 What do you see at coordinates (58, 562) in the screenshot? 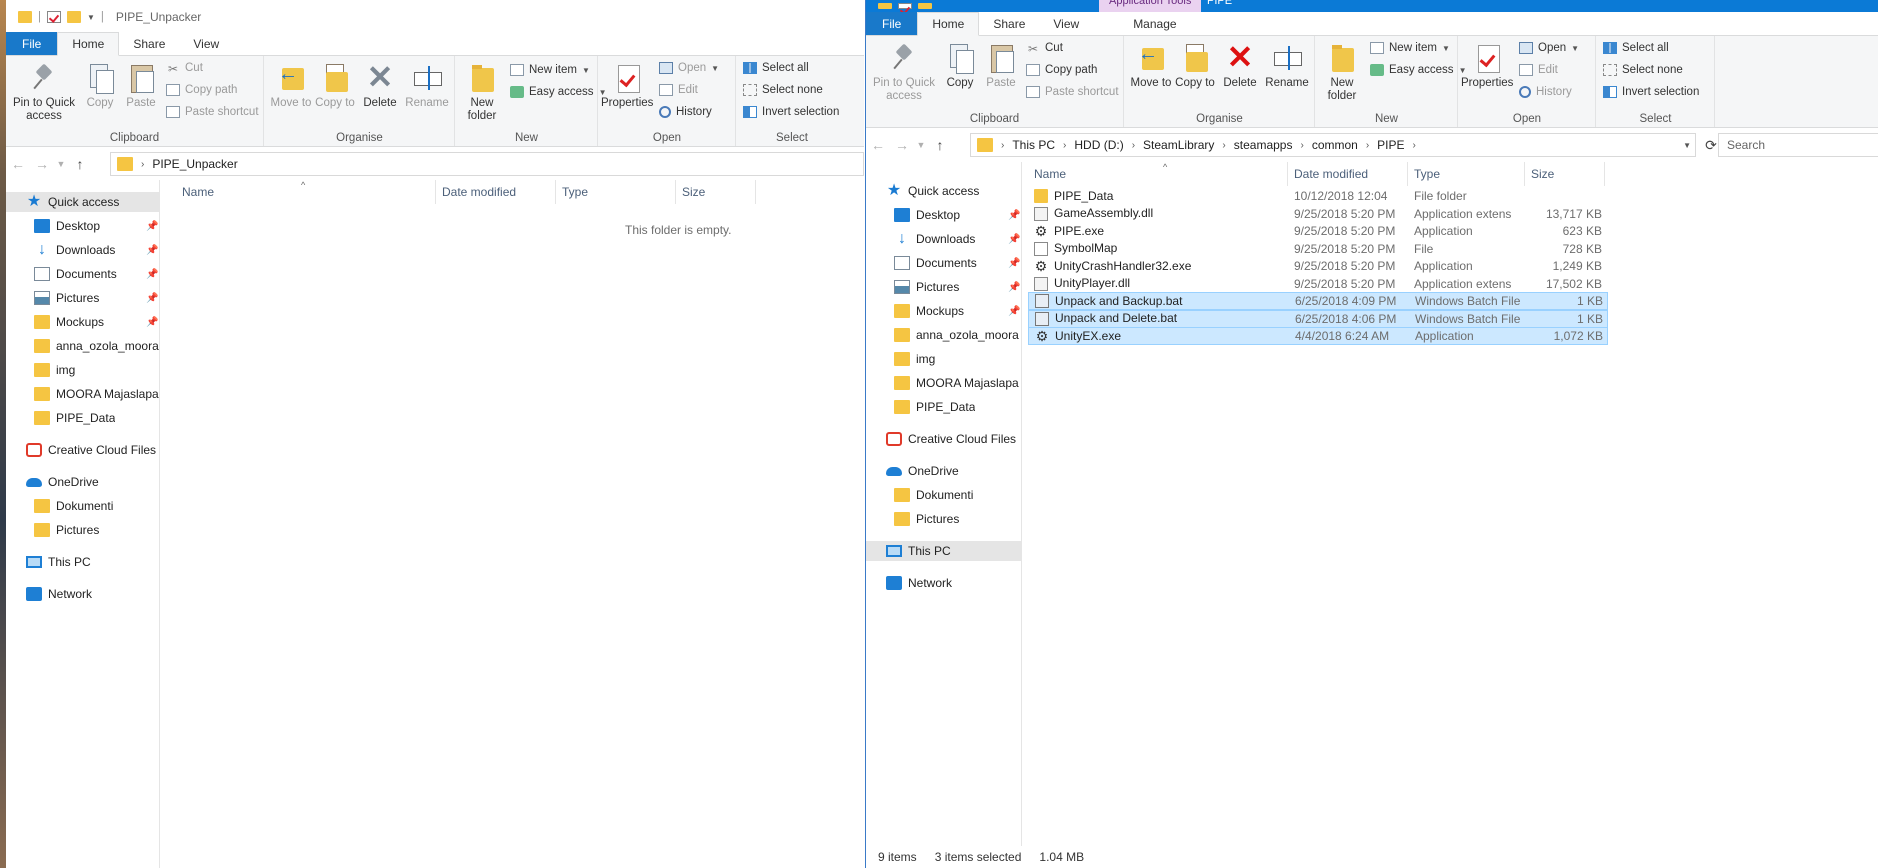
I see `nav-this-pc: This PC` at bounding box center [58, 562].